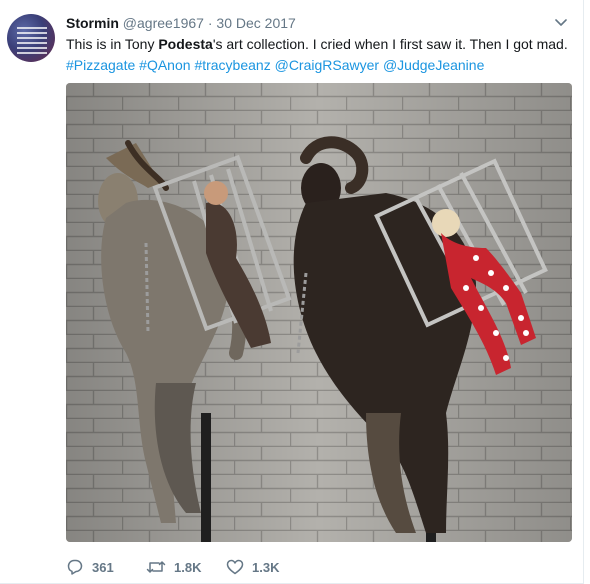 Image resolution: width=590 pixels, height=584 pixels. Describe the element at coordinates (433, 65) in the screenshot. I see `mention-link: @JudgeJeanine` at that location.